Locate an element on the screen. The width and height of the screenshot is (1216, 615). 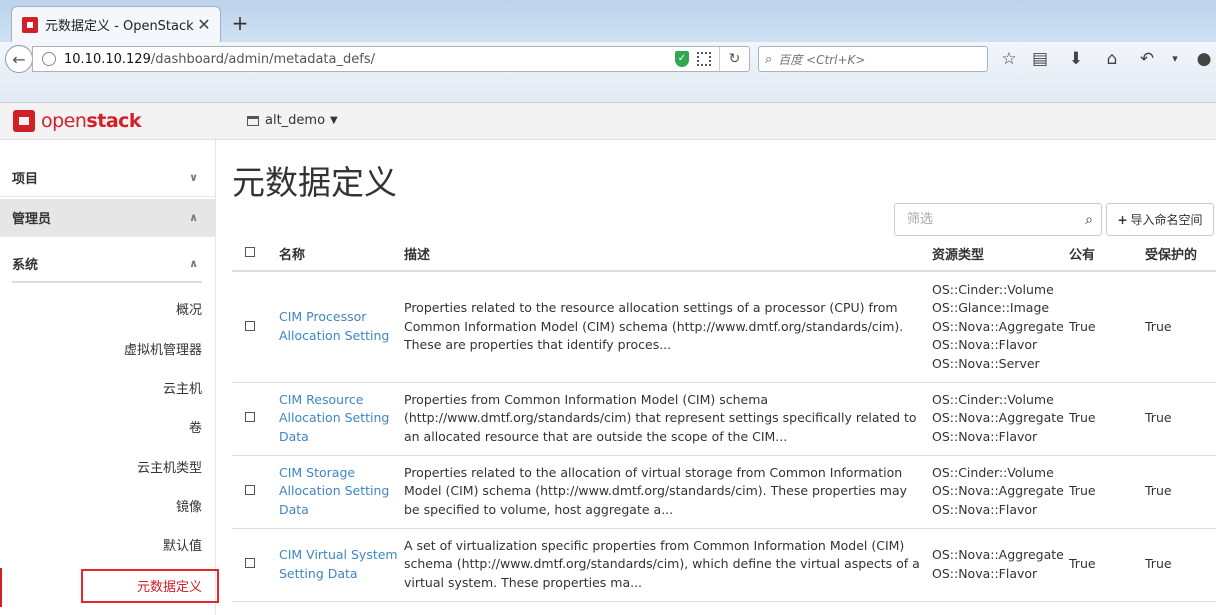
openstack-logo: openstack is located at coordinates (77, 121).